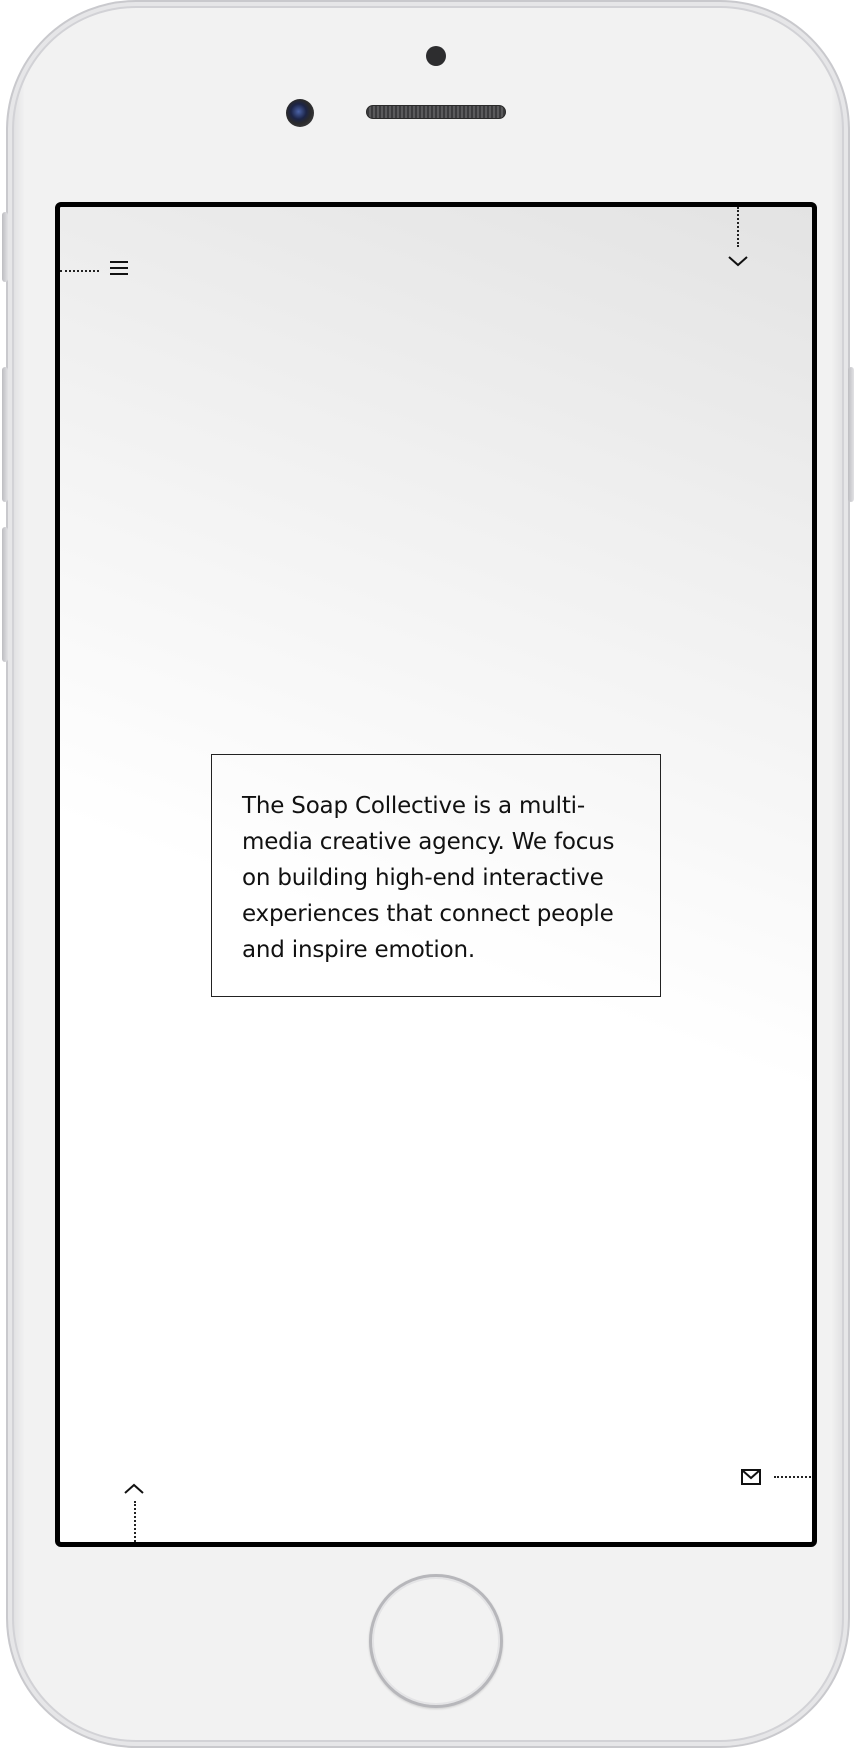  I want to click on front-camera, so click(300, 113).